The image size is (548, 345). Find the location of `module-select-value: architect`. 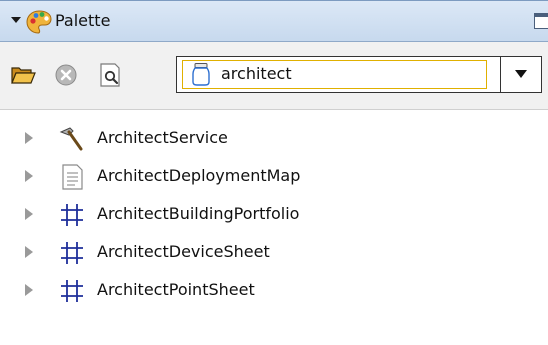

module-select-value: architect is located at coordinates (256, 73).